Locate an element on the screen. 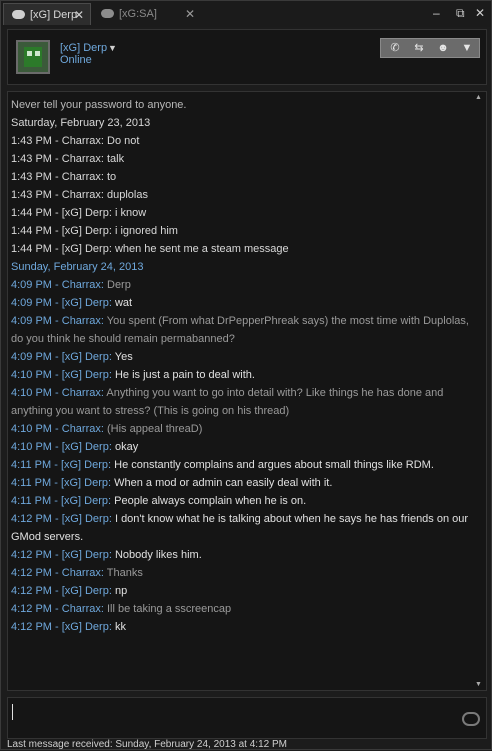  message-line: 1:44 PM - [xG] Derp: i know is located at coordinates (240, 213).